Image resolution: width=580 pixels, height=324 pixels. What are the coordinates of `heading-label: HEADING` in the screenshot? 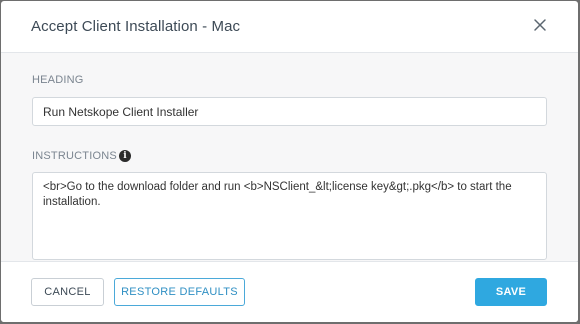 It's located at (58, 80).